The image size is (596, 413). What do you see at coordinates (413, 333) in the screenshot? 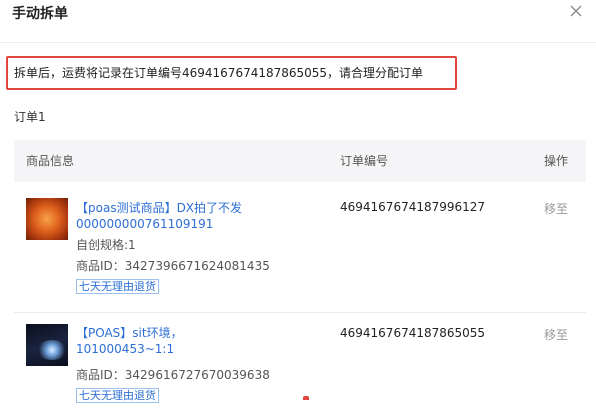
I see `order-number: 4694167674187865055` at bounding box center [413, 333].